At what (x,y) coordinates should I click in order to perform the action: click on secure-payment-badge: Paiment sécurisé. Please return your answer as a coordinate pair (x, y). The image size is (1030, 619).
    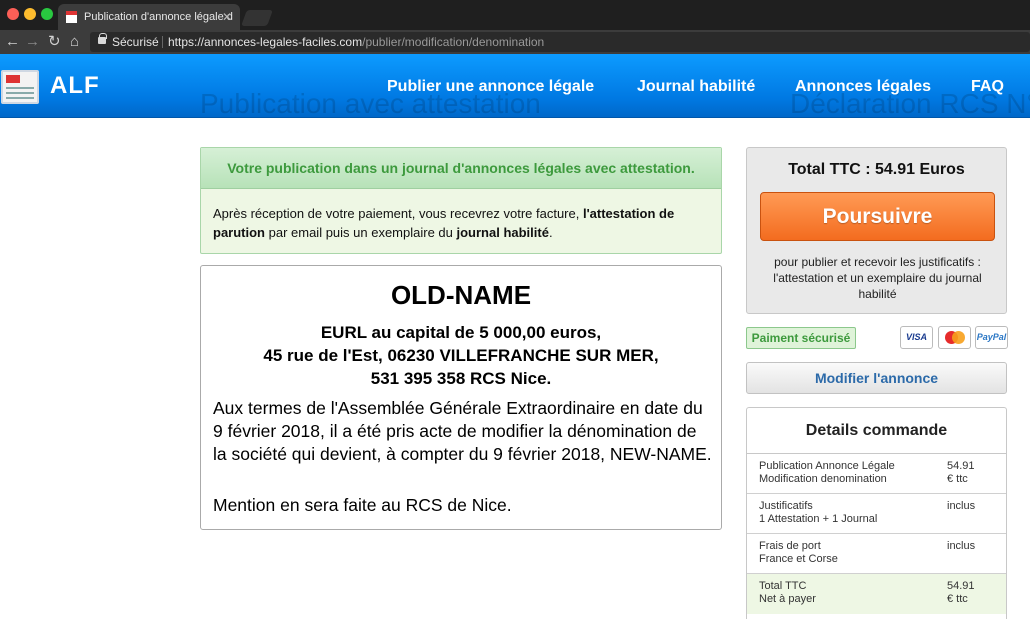
    Looking at the image, I should click on (801, 338).